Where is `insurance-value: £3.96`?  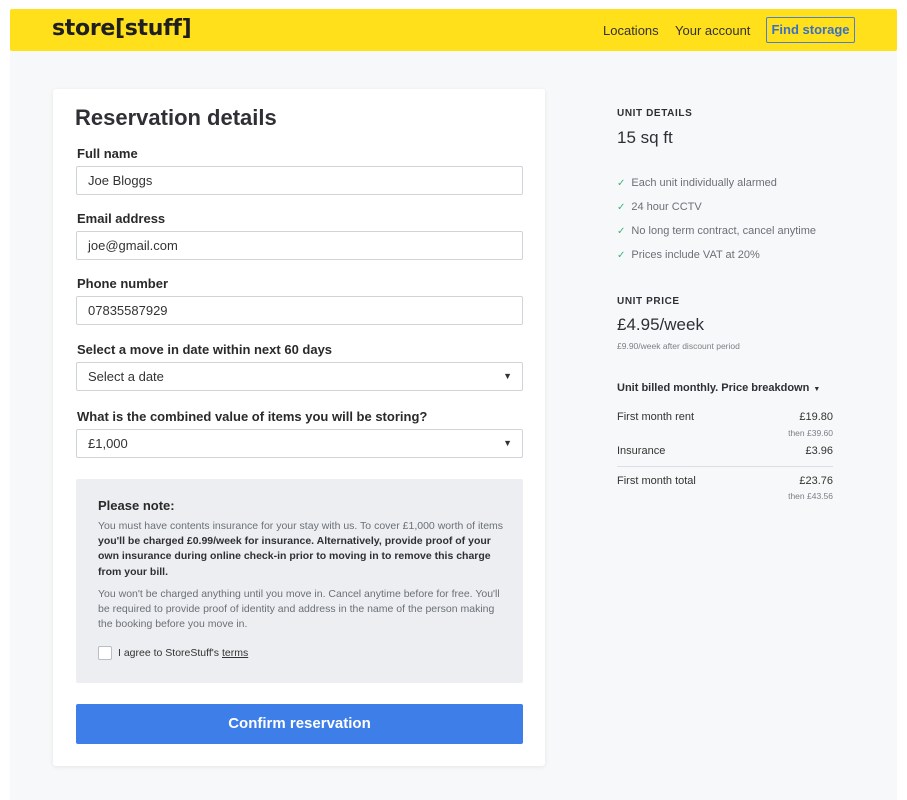 insurance-value: £3.96 is located at coordinates (819, 451).